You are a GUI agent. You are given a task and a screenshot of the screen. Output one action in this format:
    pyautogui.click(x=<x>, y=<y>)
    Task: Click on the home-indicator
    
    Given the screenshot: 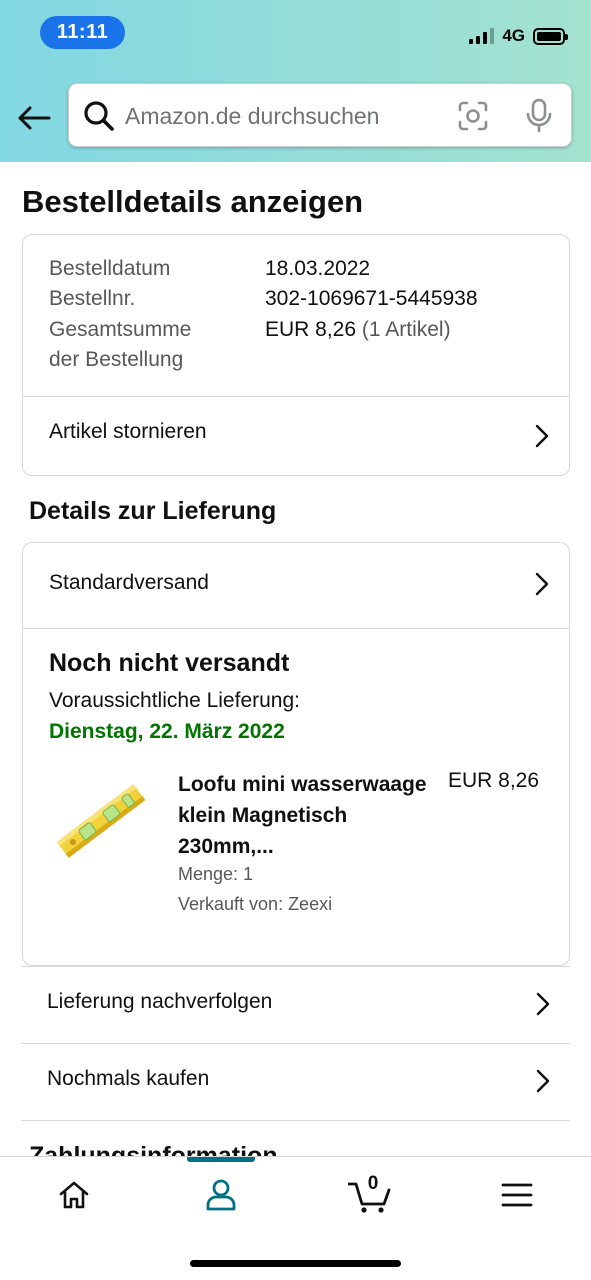 What is the action you would take?
    pyautogui.click(x=295, y=1263)
    